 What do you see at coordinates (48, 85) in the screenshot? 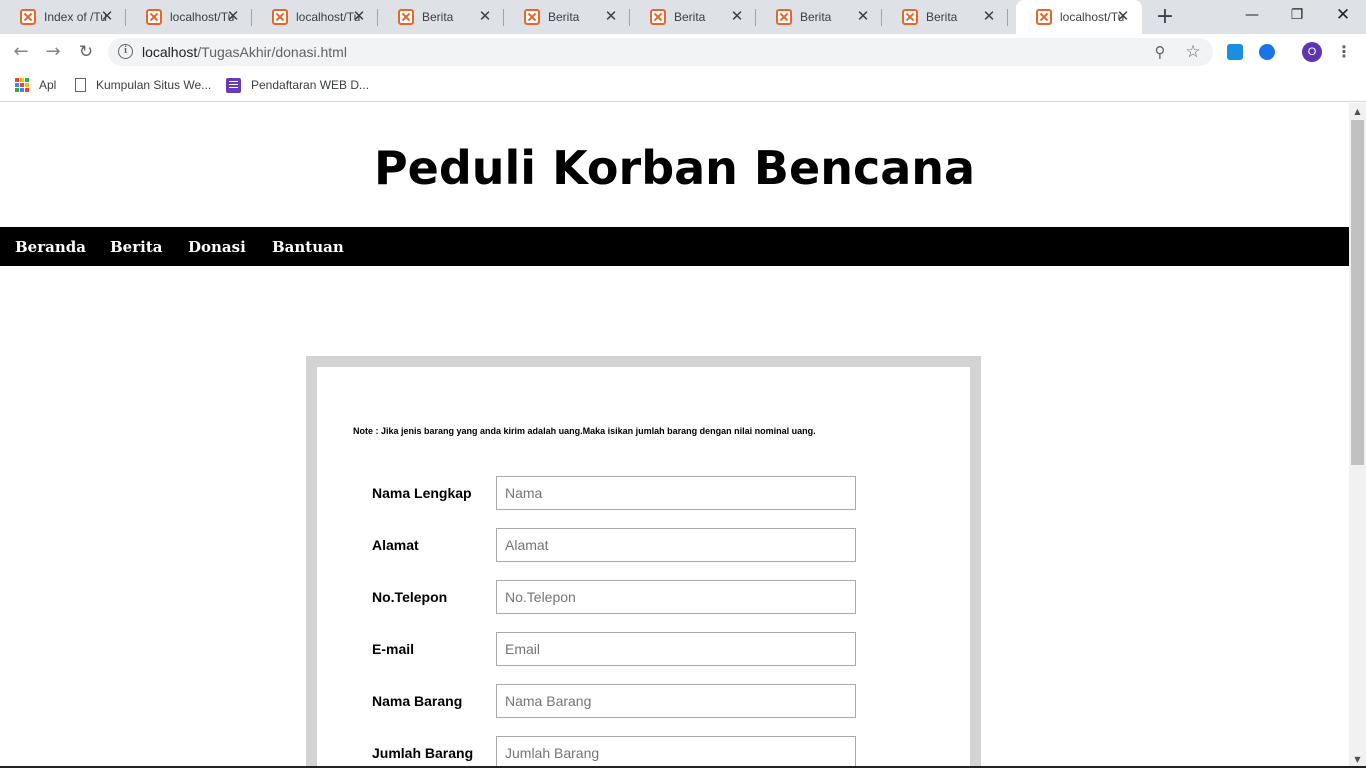
I see `bookmark-label: Apl` at bounding box center [48, 85].